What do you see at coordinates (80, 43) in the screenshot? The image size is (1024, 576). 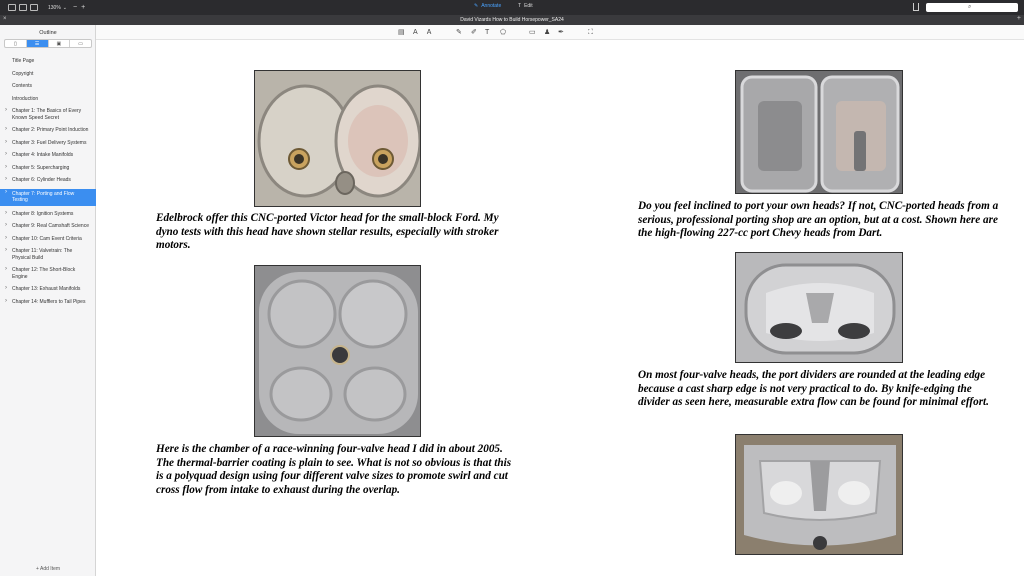 I see `page-icon: ▭` at bounding box center [80, 43].